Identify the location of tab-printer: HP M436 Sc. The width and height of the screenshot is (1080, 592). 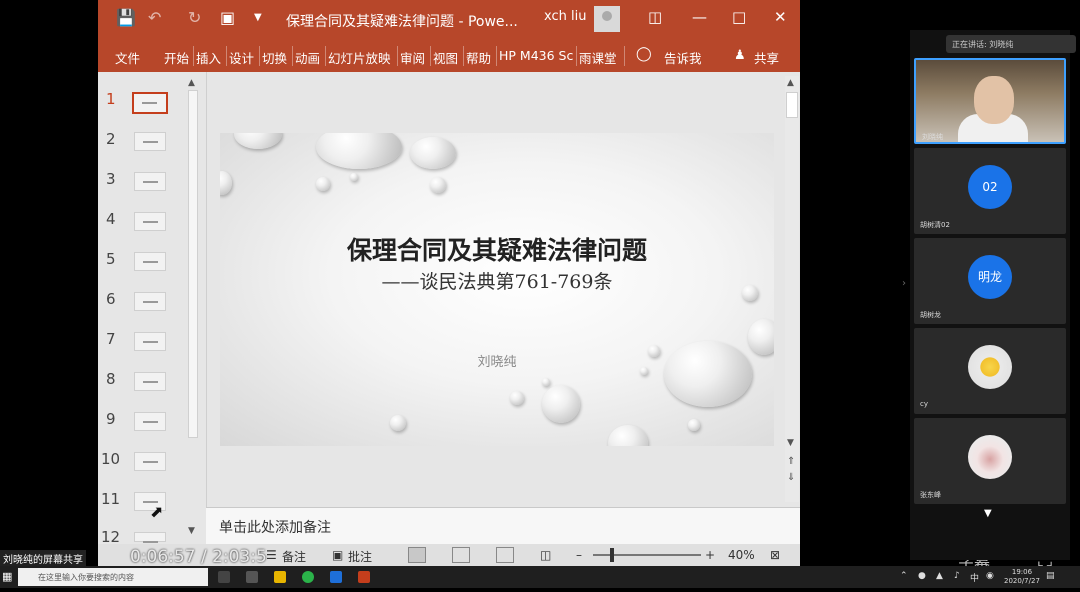
(536, 55).